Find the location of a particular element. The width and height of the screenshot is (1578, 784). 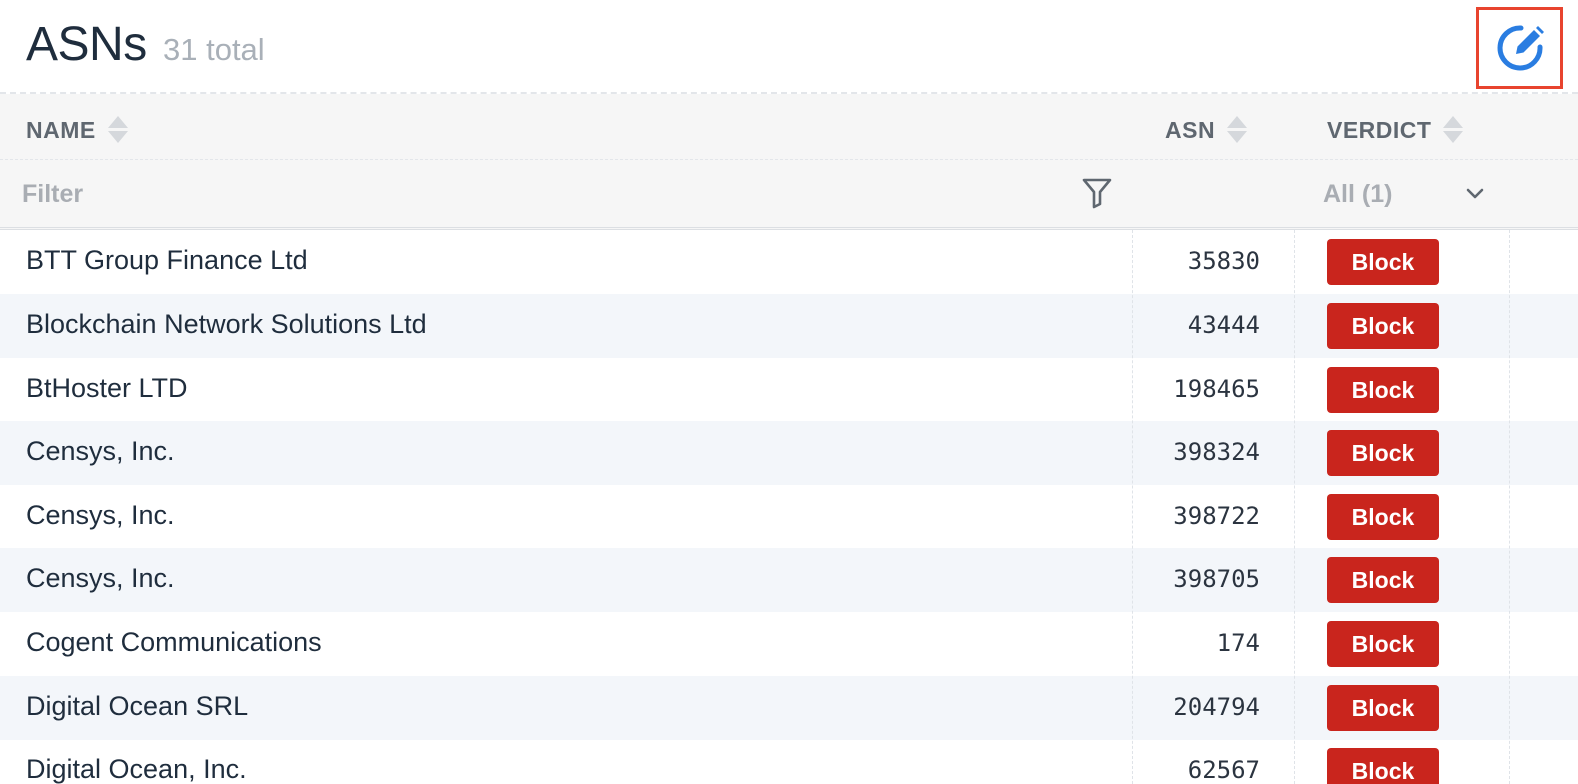

edit-button is located at coordinates (1519, 48).